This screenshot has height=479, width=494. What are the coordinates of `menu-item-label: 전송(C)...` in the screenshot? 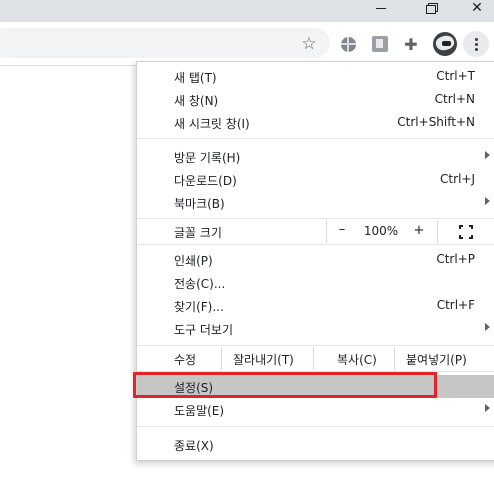 It's located at (200, 284).